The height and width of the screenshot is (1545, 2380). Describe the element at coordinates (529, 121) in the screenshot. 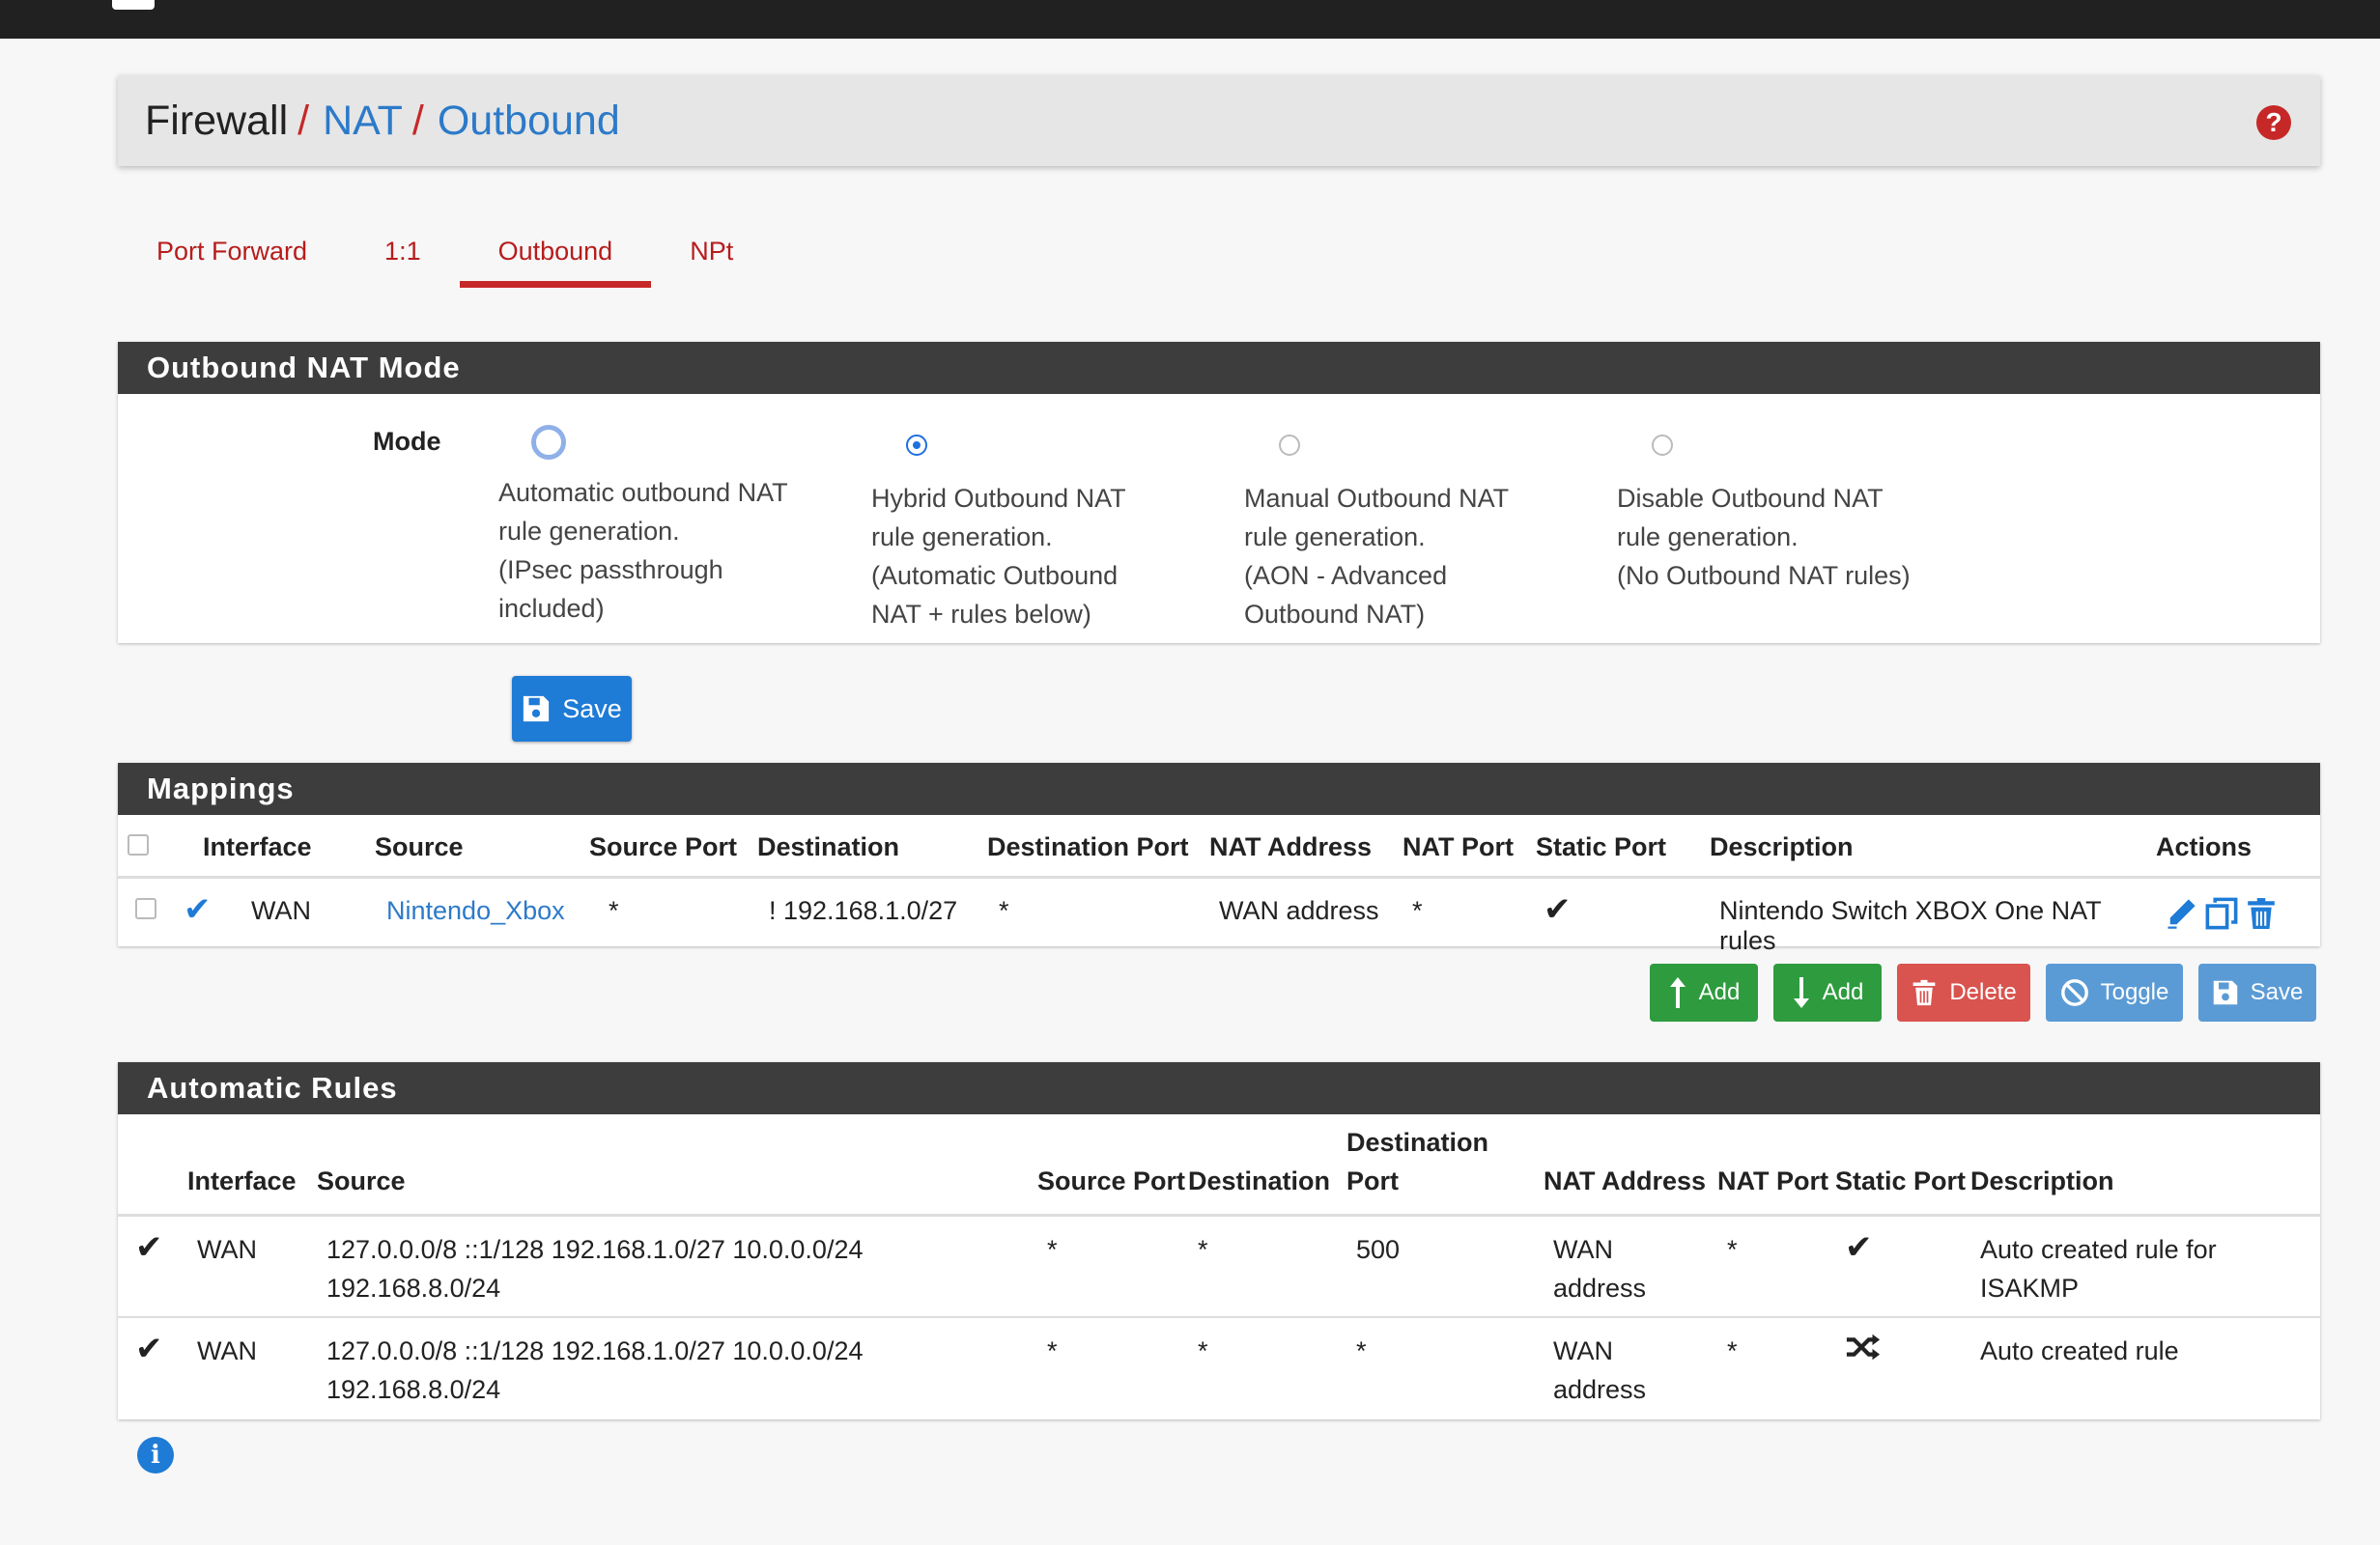

I see `breadcrumb-outbound: Outbound` at that location.